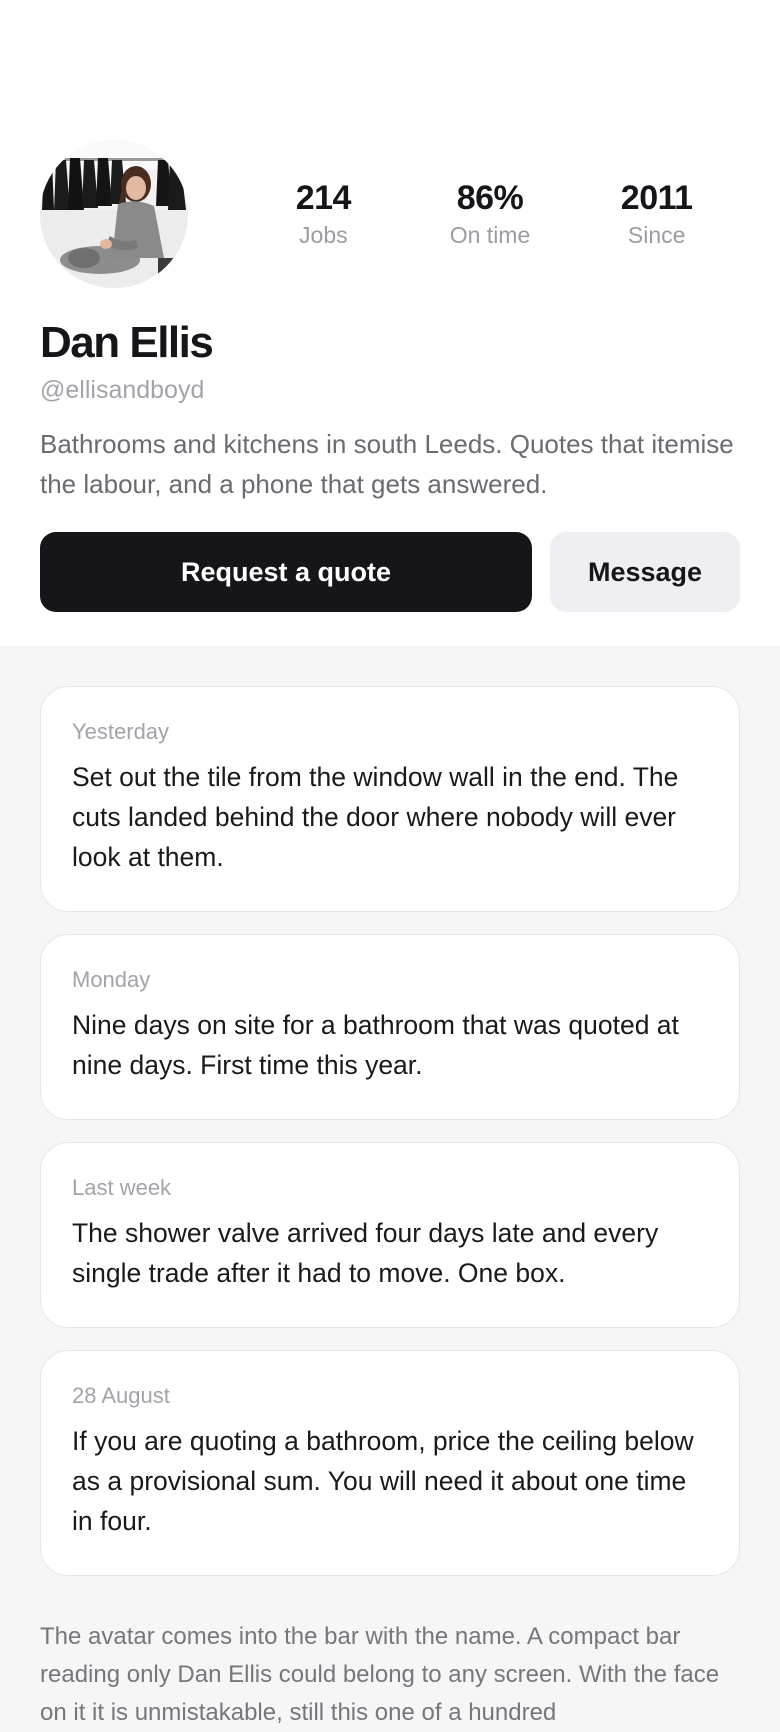  What do you see at coordinates (121, 1395) in the screenshot?
I see `post-date: 28 August` at bounding box center [121, 1395].